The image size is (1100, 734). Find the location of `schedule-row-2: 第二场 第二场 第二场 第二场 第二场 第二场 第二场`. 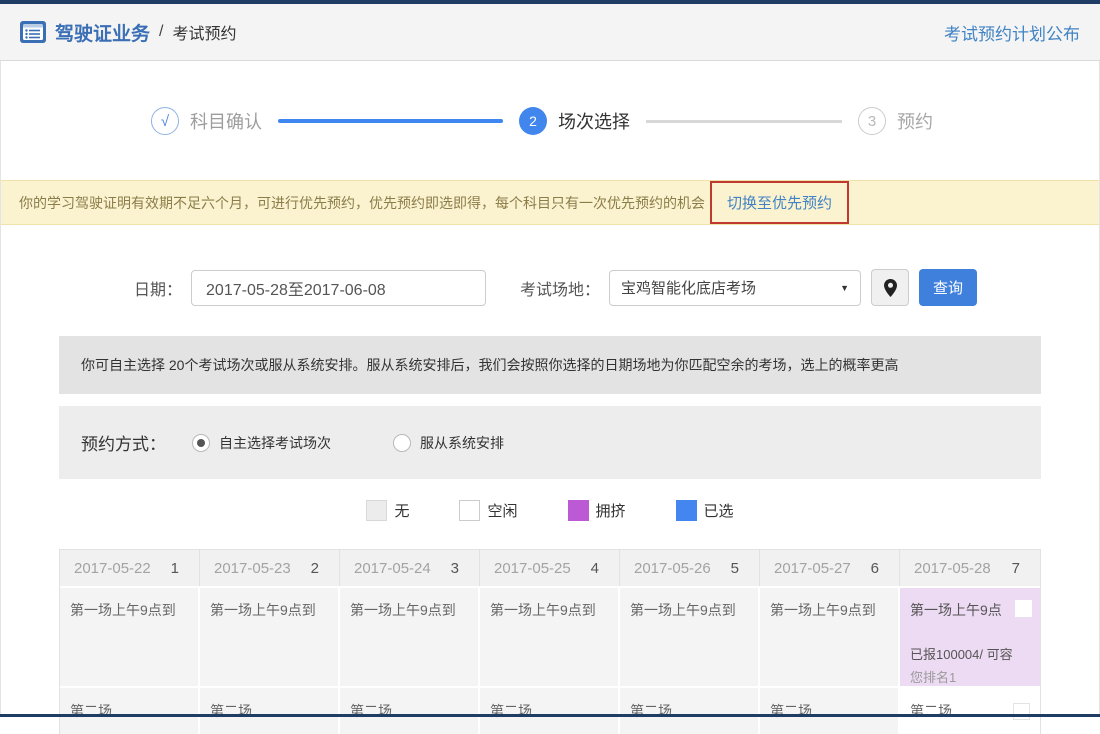

schedule-row-2: 第二场 第二场 第二场 第二场 第二场 第二场 第二场 is located at coordinates (550, 710).